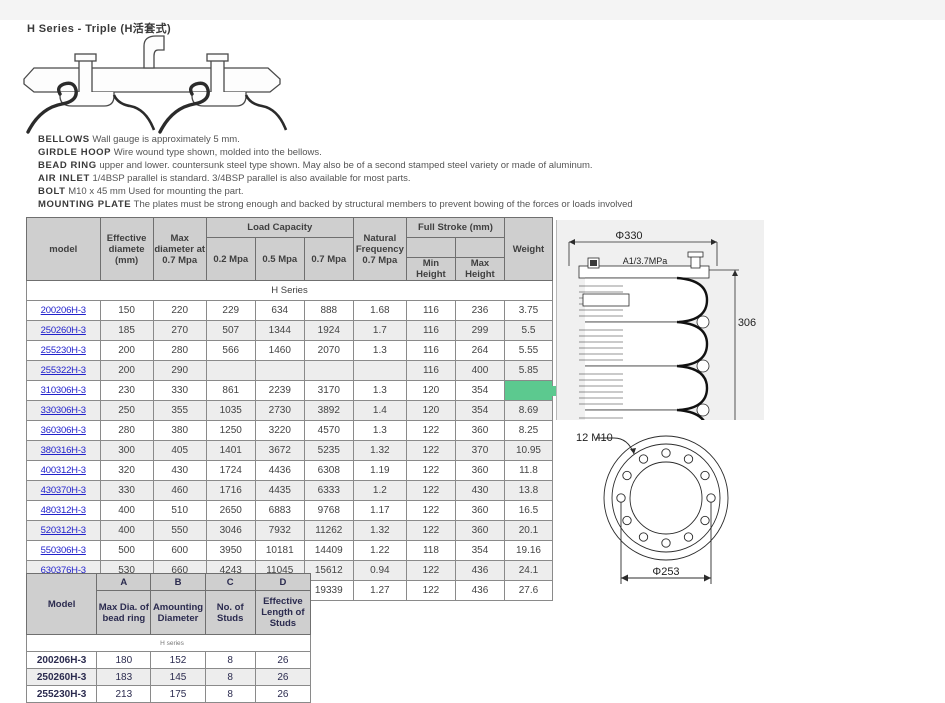 This screenshot has height=703, width=945. I want to click on cell-model: 330306H-3, so click(63, 410).